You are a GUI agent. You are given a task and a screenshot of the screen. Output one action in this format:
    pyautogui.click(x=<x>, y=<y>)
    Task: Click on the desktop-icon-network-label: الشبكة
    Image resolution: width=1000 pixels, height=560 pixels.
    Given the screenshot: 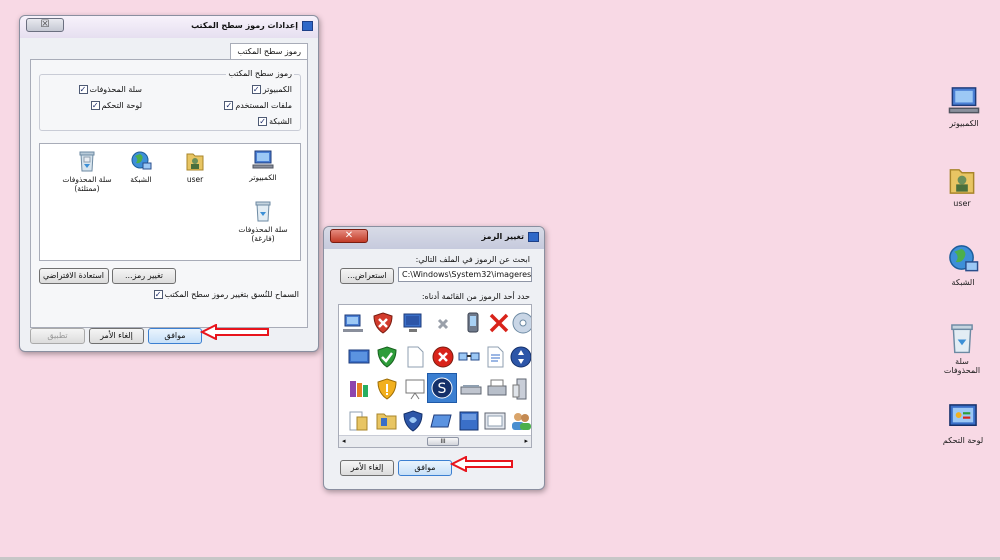 What is the action you would take?
    pyautogui.click(x=963, y=282)
    